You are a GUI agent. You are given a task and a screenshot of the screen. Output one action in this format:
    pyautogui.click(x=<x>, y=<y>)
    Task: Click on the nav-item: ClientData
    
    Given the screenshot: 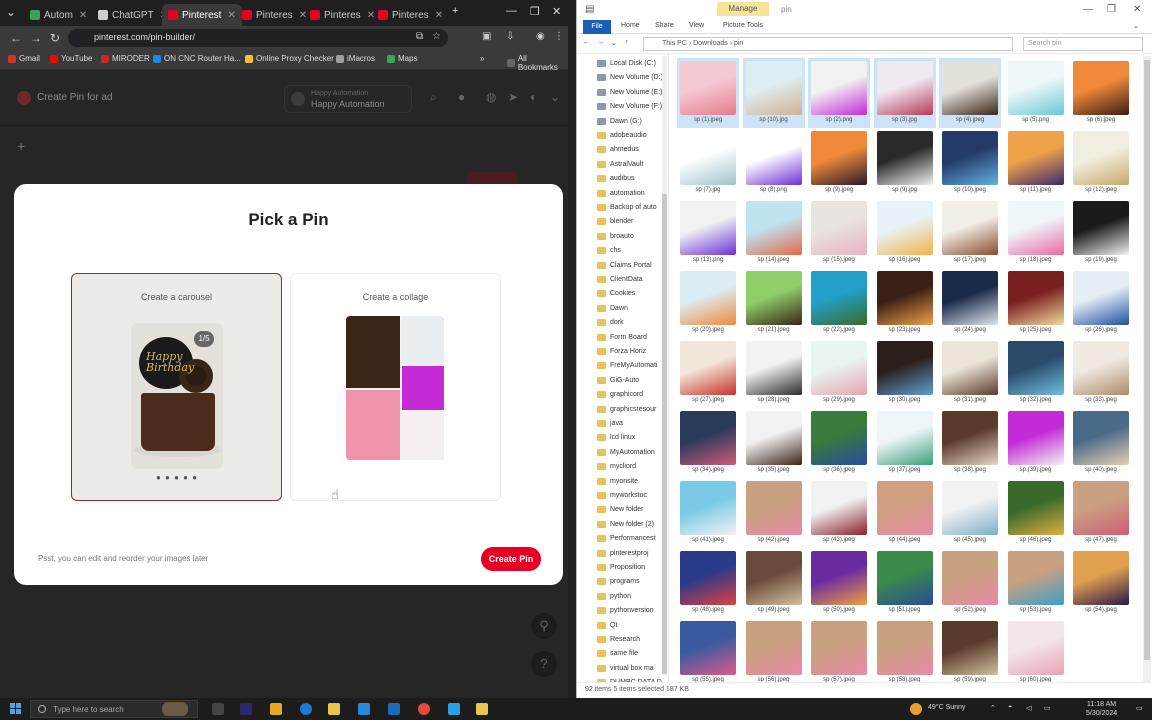 What is the action you would take?
    pyautogui.click(x=620, y=279)
    